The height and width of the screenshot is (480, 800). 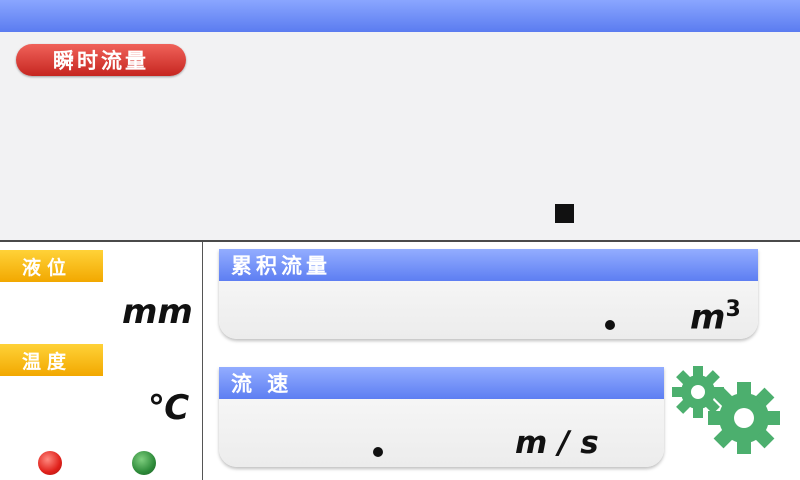 I want to click on velocity-unit: m / s, so click(x=557, y=443).